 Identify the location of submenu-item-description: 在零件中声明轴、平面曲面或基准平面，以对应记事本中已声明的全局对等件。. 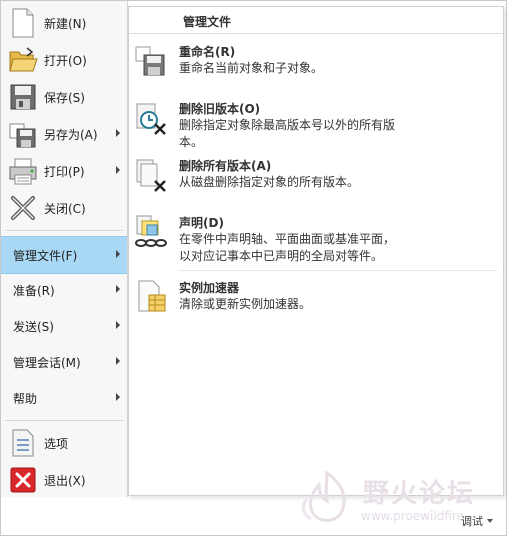
(287, 247).